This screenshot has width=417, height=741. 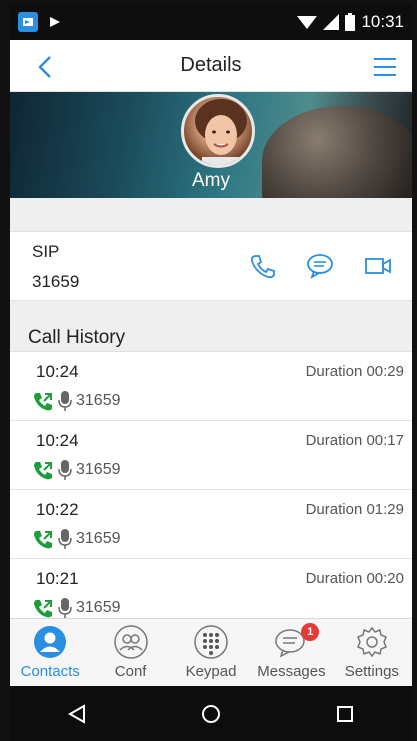 I want to click on nav-home-button, so click(x=211, y=714).